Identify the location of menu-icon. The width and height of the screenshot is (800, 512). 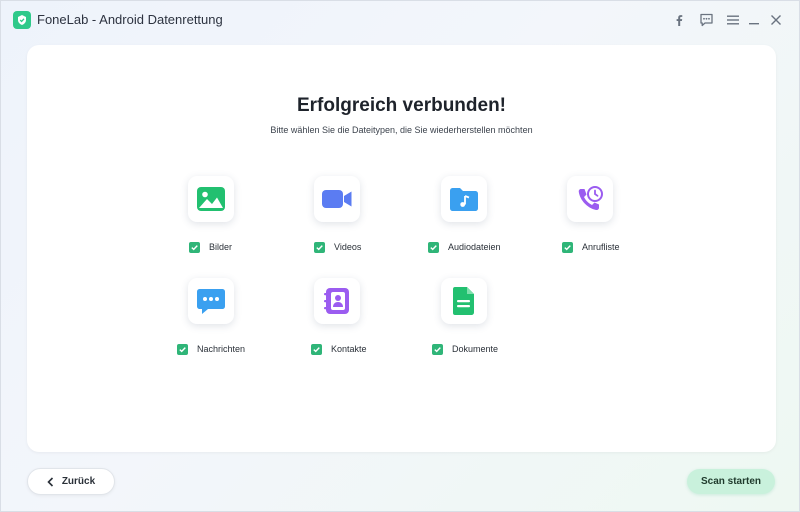
(733, 20).